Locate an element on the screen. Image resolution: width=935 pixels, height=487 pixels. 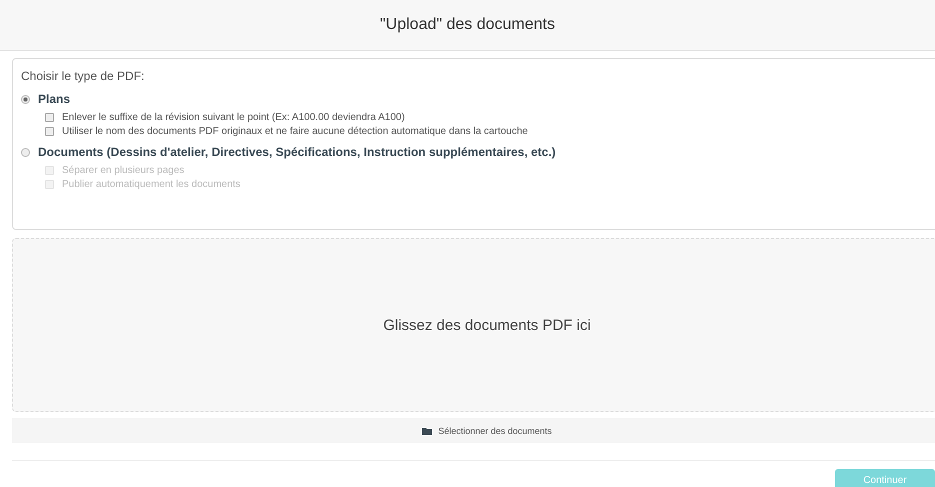
page-title: "Upload" des documents is located at coordinates (467, 25).